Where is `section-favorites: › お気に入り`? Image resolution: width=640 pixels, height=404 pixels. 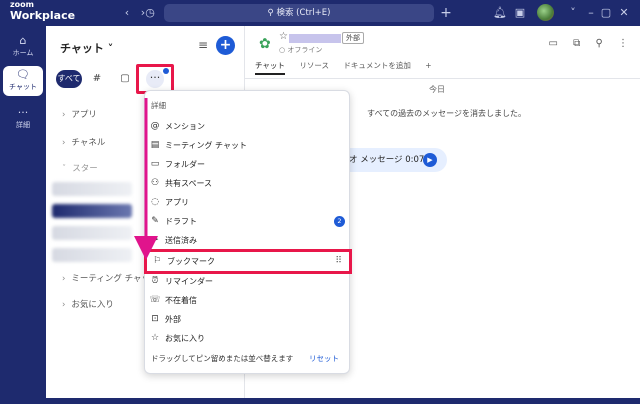 section-favorites: › お気に入り is located at coordinates (88, 304).